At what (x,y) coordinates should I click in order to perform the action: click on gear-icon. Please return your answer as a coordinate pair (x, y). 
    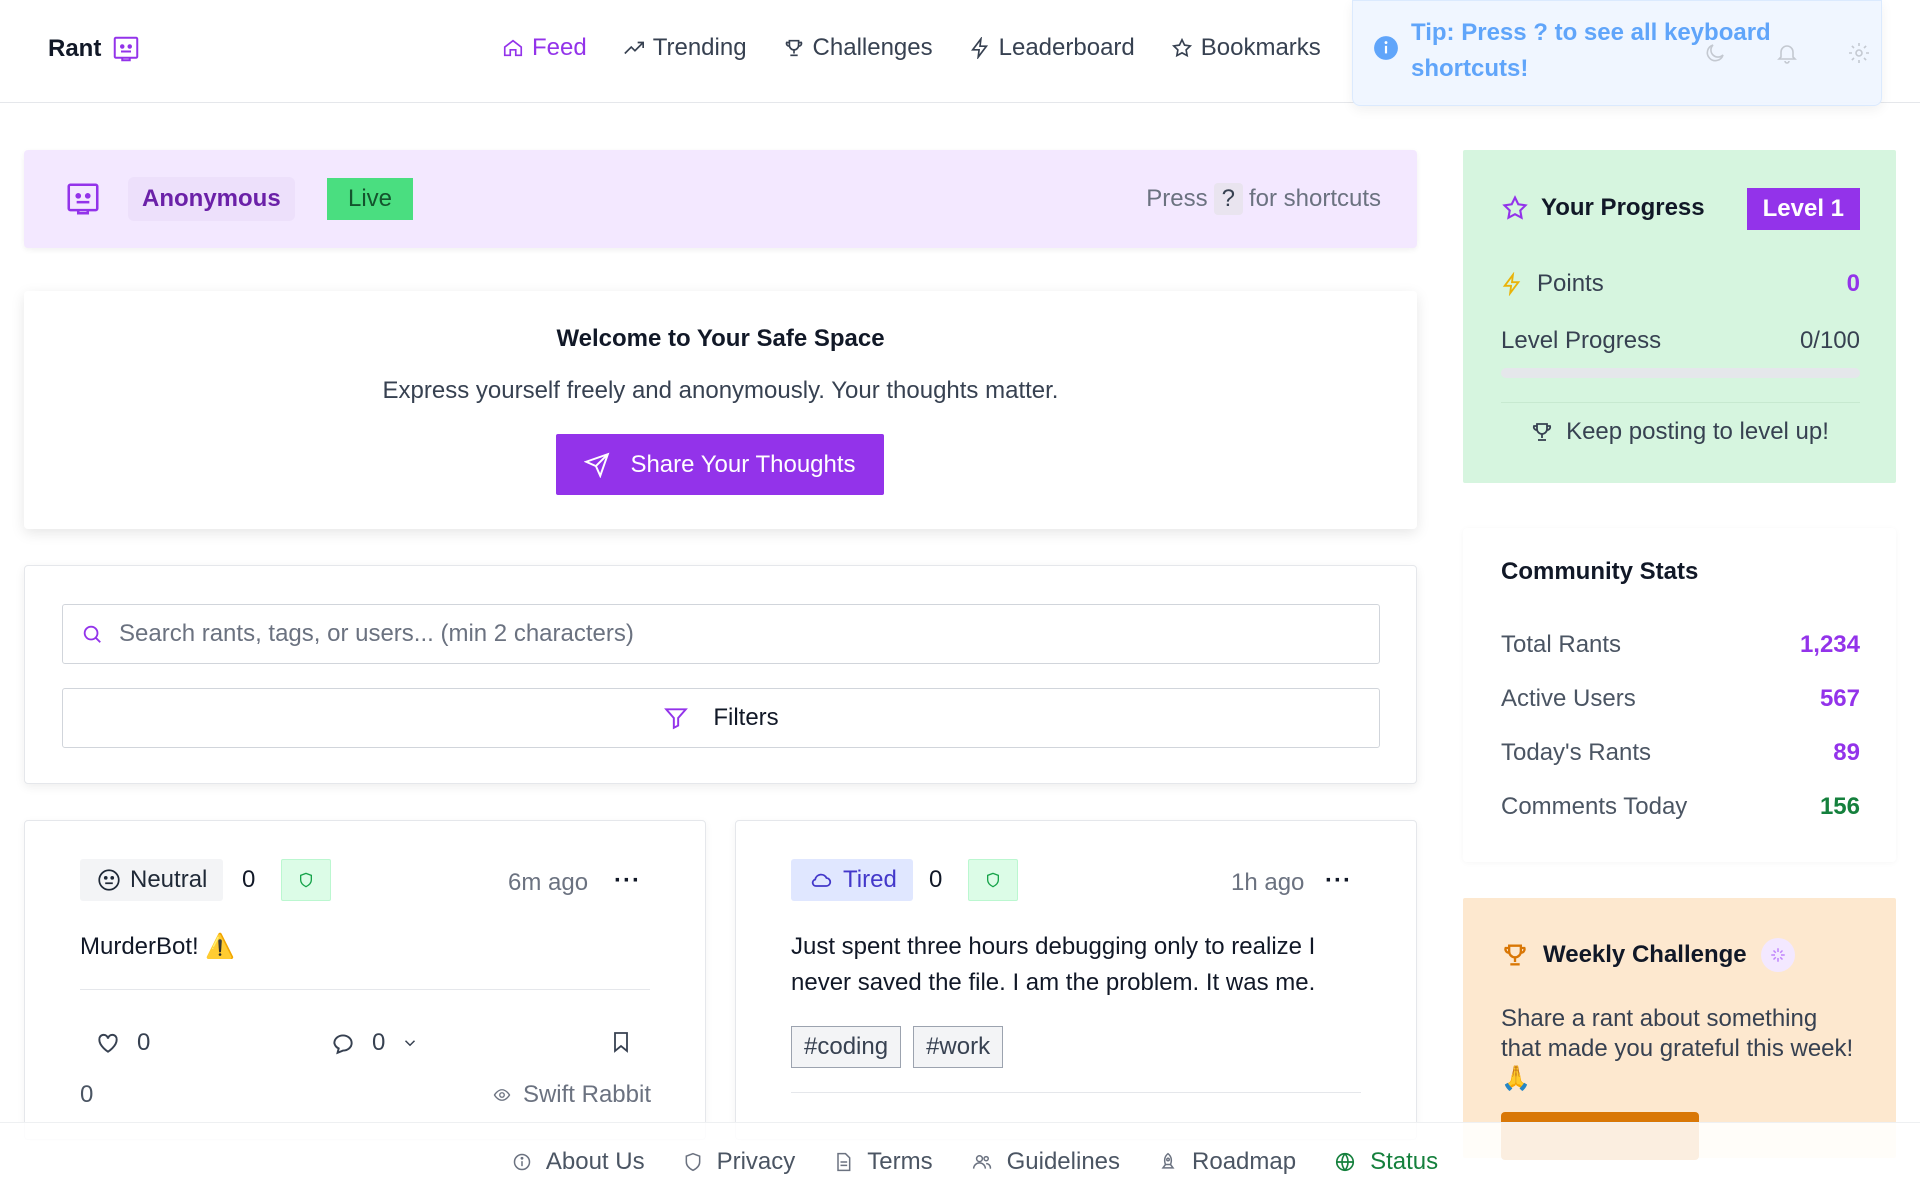
    Looking at the image, I should click on (1859, 53).